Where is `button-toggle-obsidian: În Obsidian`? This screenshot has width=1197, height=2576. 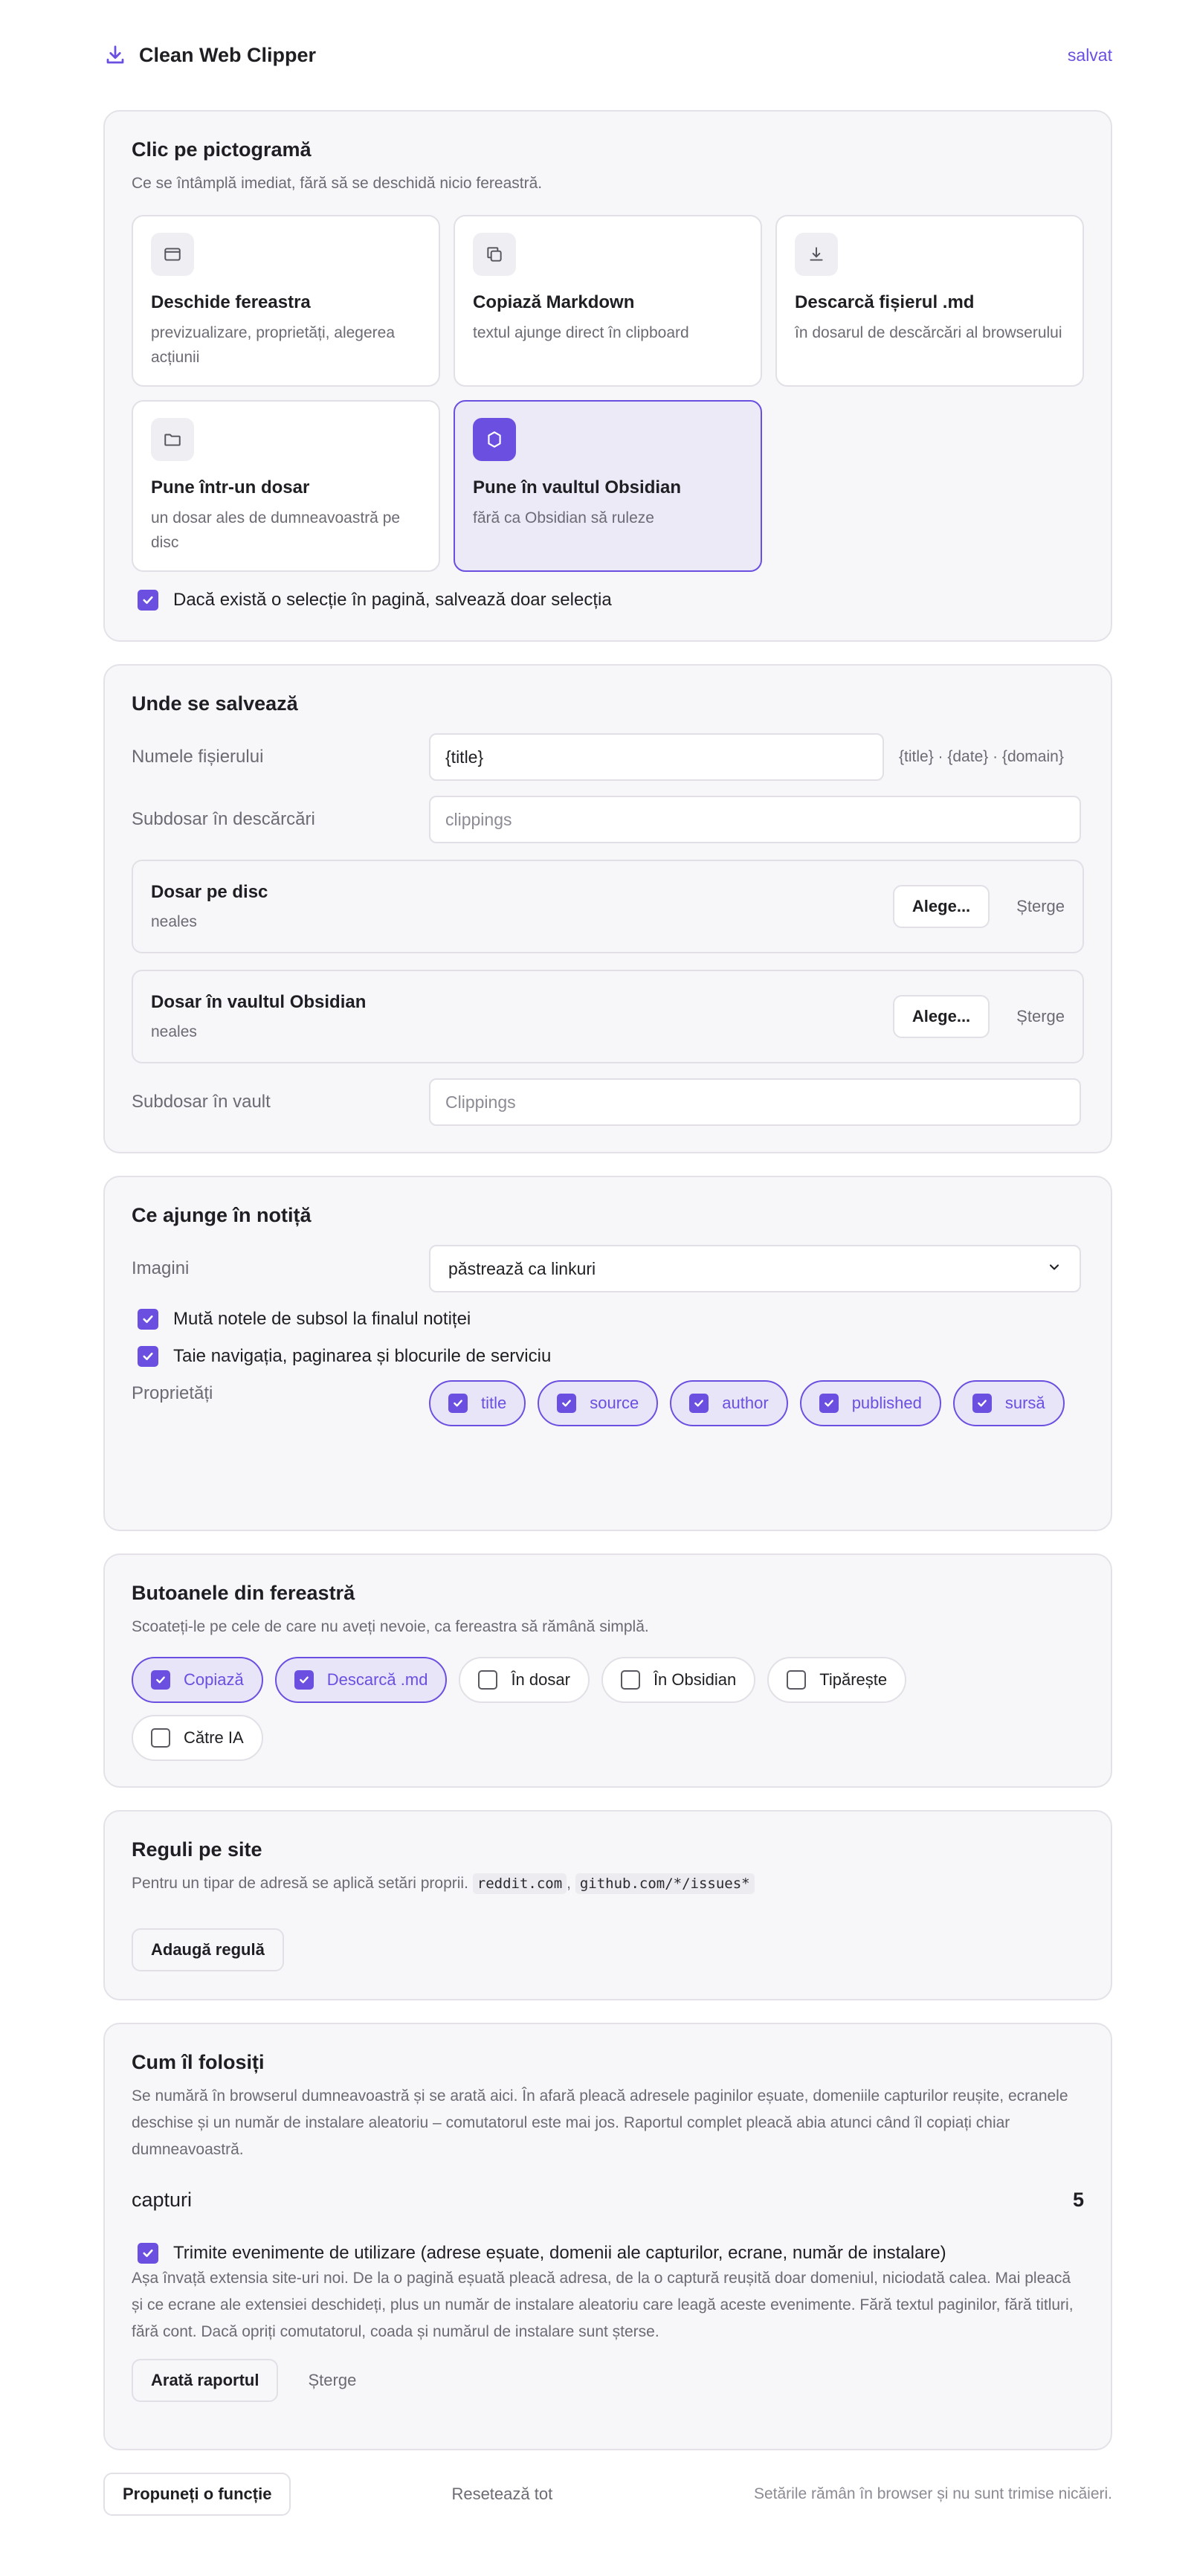
button-toggle-obsidian: În Obsidian is located at coordinates (678, 1680).